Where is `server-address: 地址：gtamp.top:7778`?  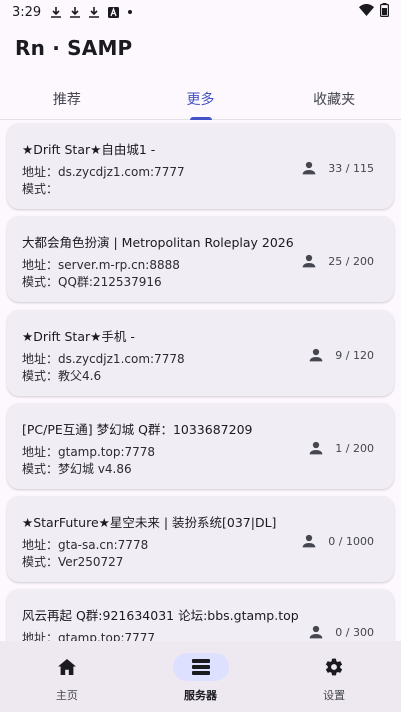
server-address: 地址：gtamp.top:7778 is located at coordinates (89, 452).